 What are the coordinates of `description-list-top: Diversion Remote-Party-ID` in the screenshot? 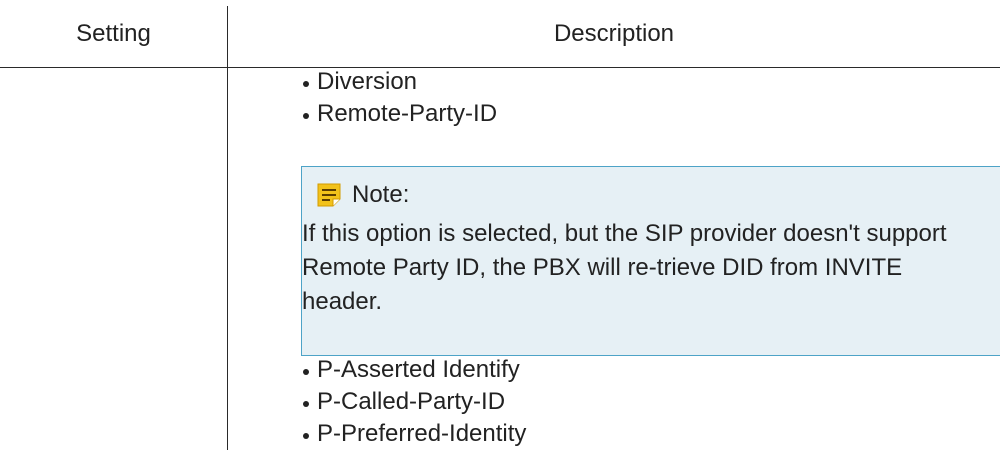 It's located at (399, 98).